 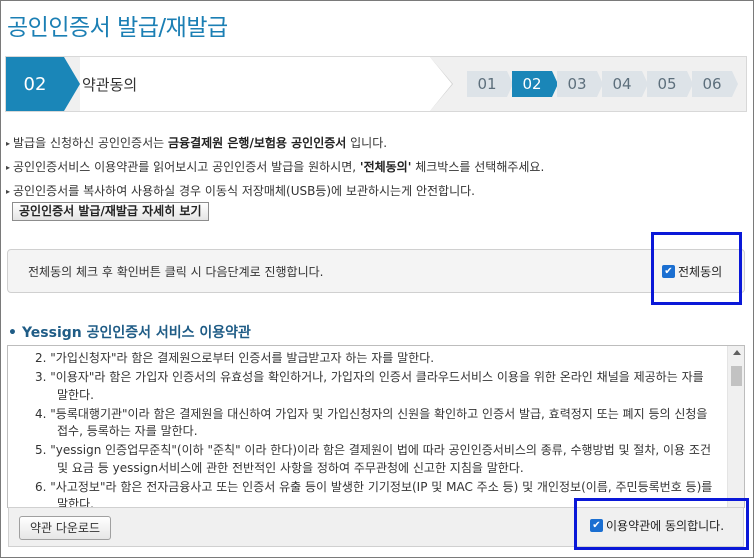 What do you see at coordinates (478, 167) in the screenshot?
I see `notice-text: 체크박스를 선택해주세요.` at bounding box center [478, 167].